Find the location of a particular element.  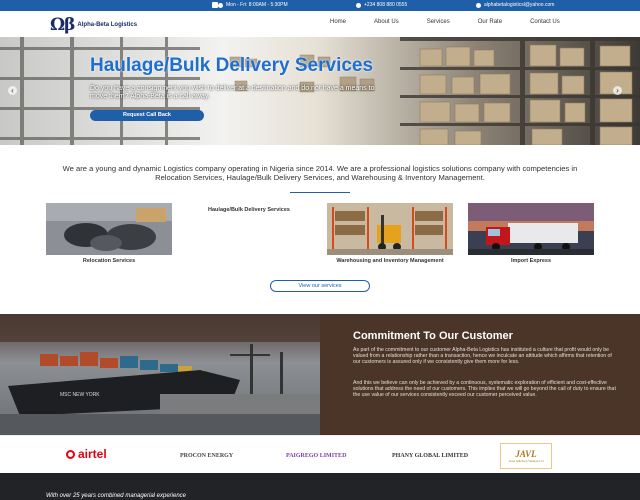

haulage-services-label: Haulage/Bulk Delivery Services is located at coordinates (249, 210).